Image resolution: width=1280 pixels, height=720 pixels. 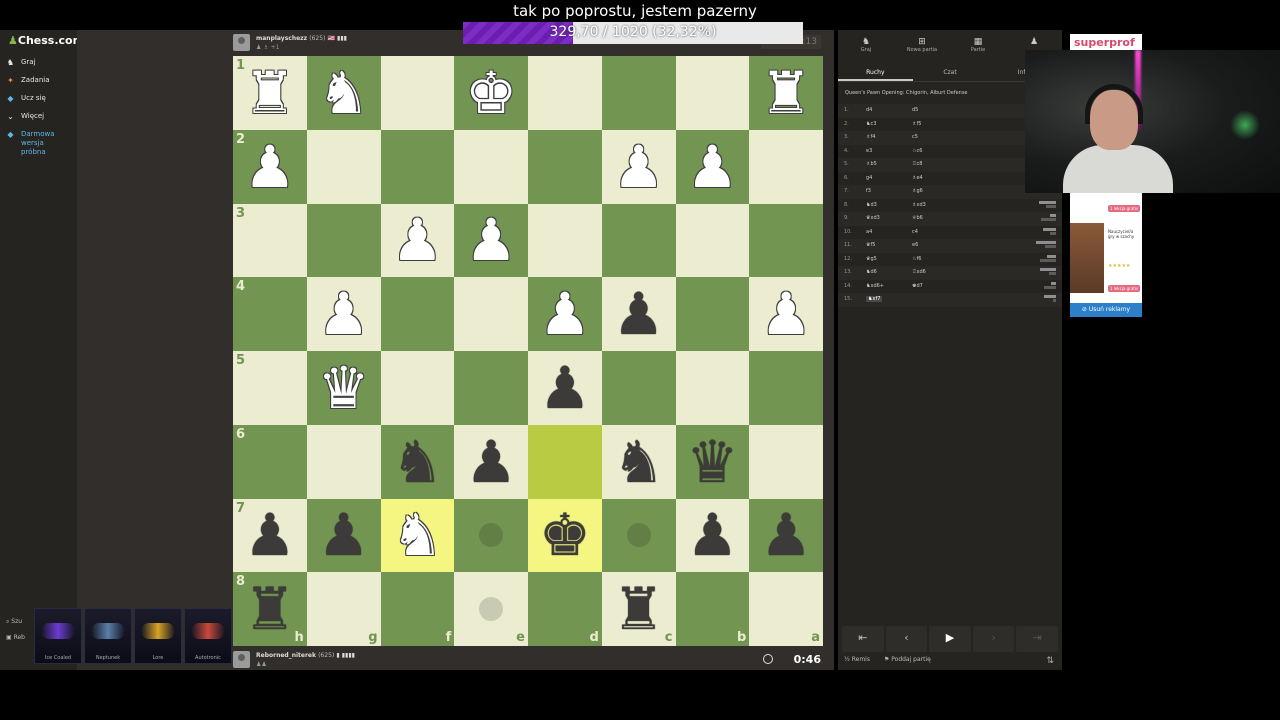 I want to click on play-button: ▶, so click(x=950, y=639).